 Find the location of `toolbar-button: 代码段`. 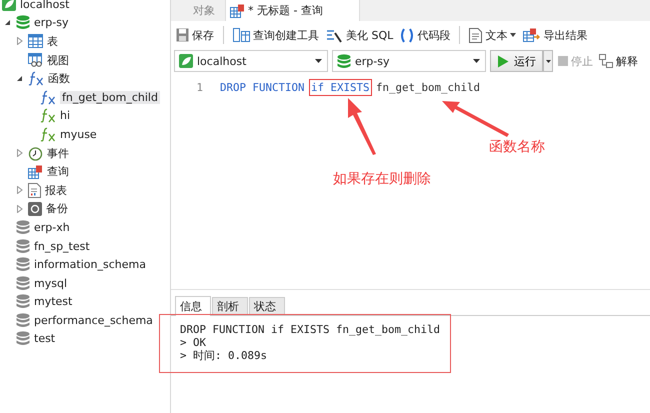

toolbar-button: 代码段 is located at coordinates (425, 35).